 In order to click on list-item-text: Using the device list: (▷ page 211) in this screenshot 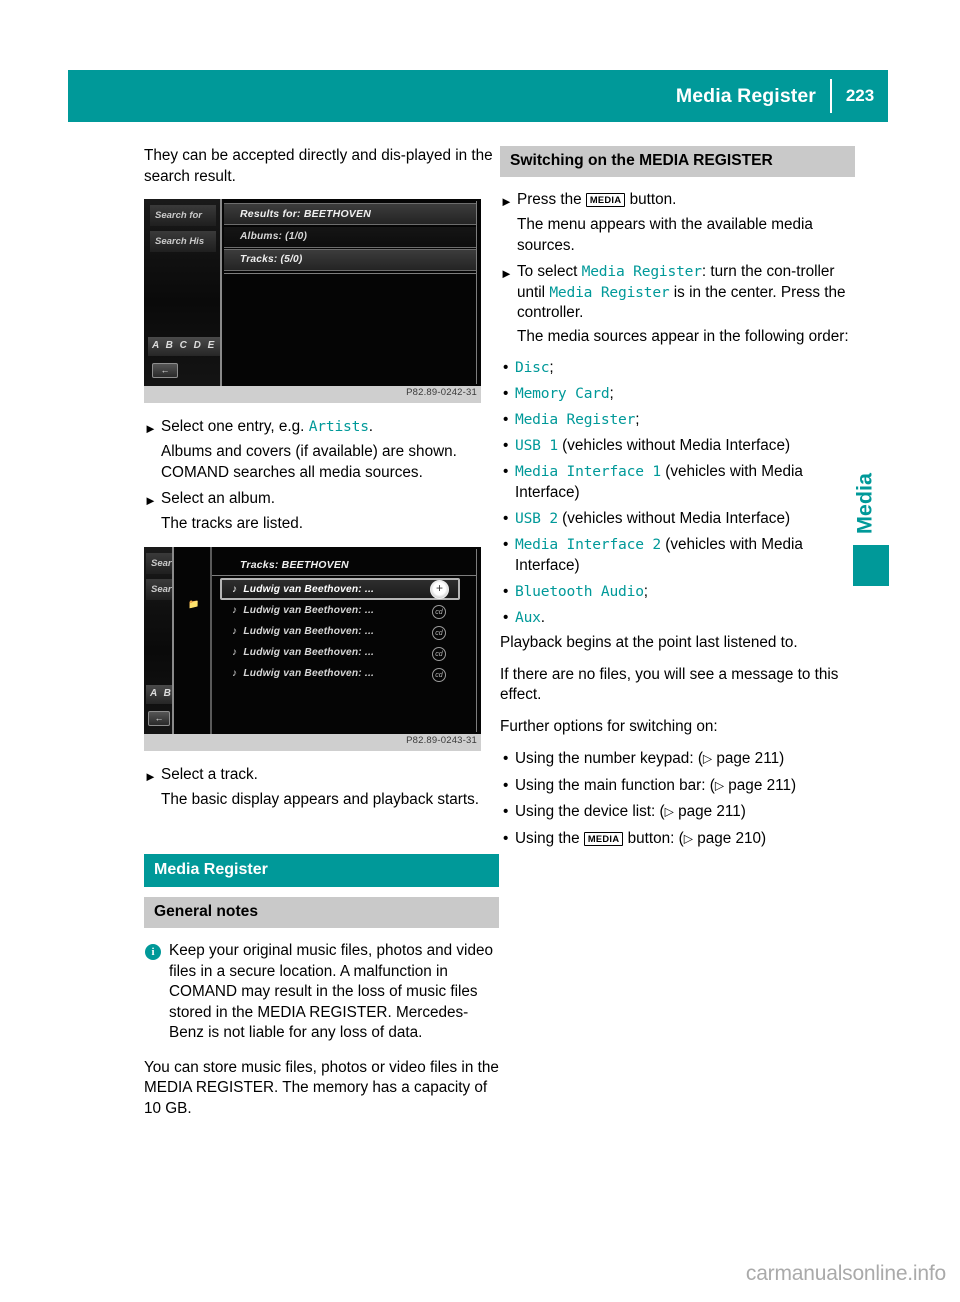, I will do `click(685, 812)`.